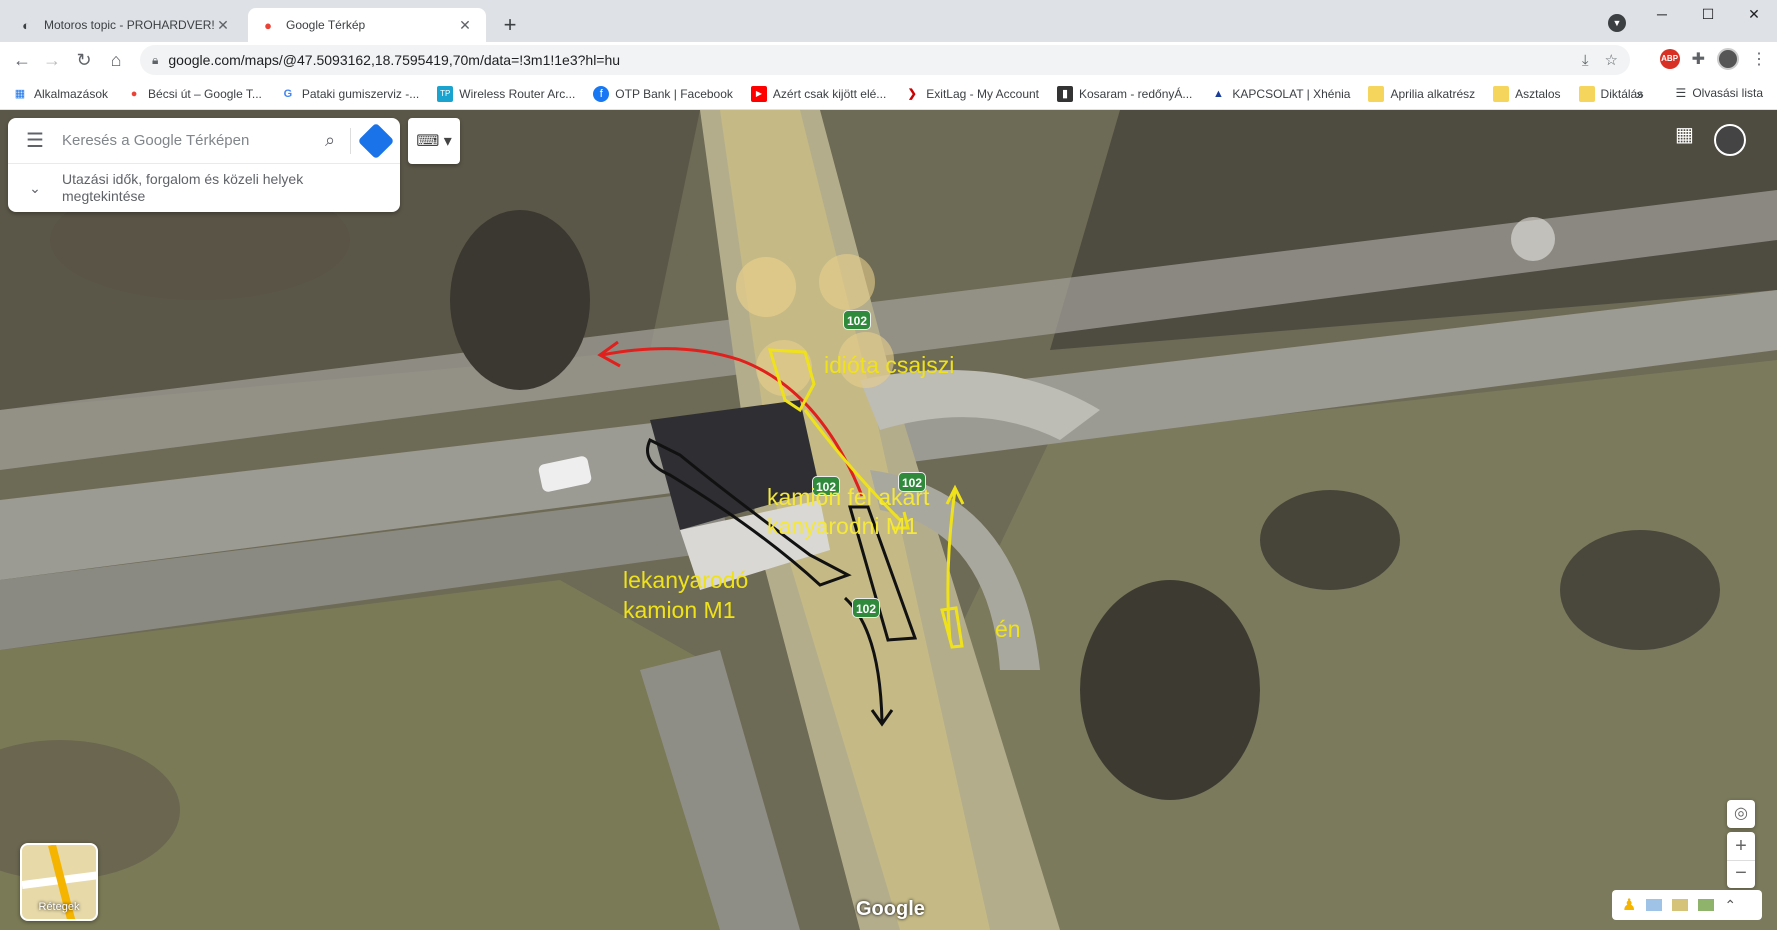 This screenshot has height=930, width=1777. Describe the element at coordinates (842, 526) in the screenshot. I see `annotation-truck-wanted-2: kanyarodni M1` at that location.